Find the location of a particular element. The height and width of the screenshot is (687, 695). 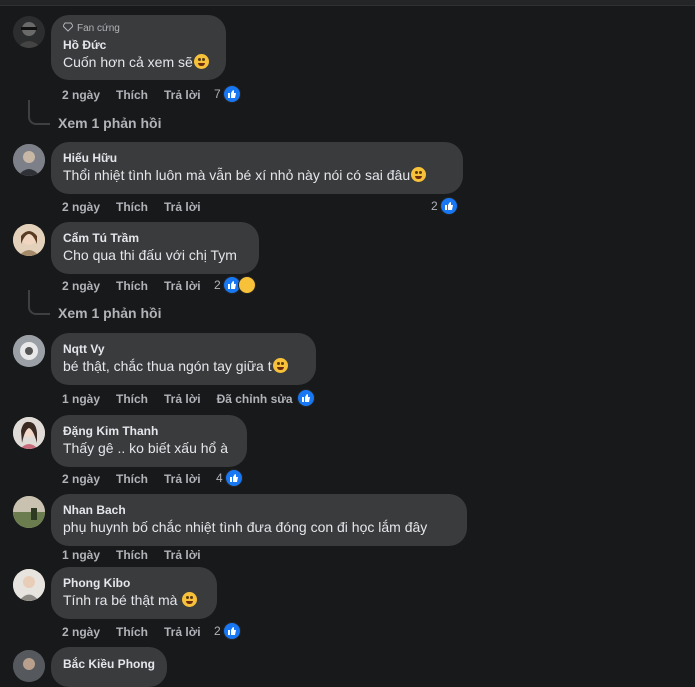

grin-sweat-icon is located at coordinates (201, 61).